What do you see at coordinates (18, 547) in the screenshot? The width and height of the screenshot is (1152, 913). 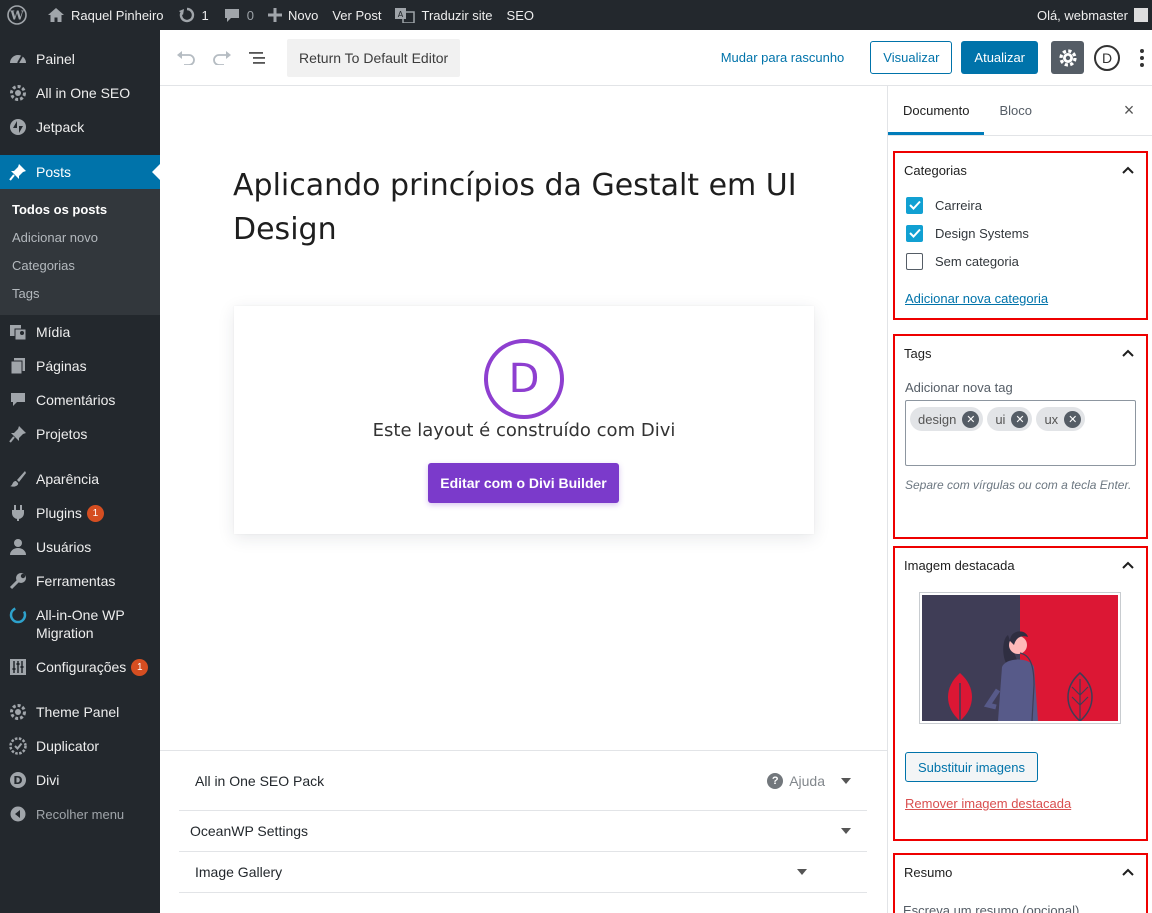 I see `user-icon` at bounding box center [18, 547].